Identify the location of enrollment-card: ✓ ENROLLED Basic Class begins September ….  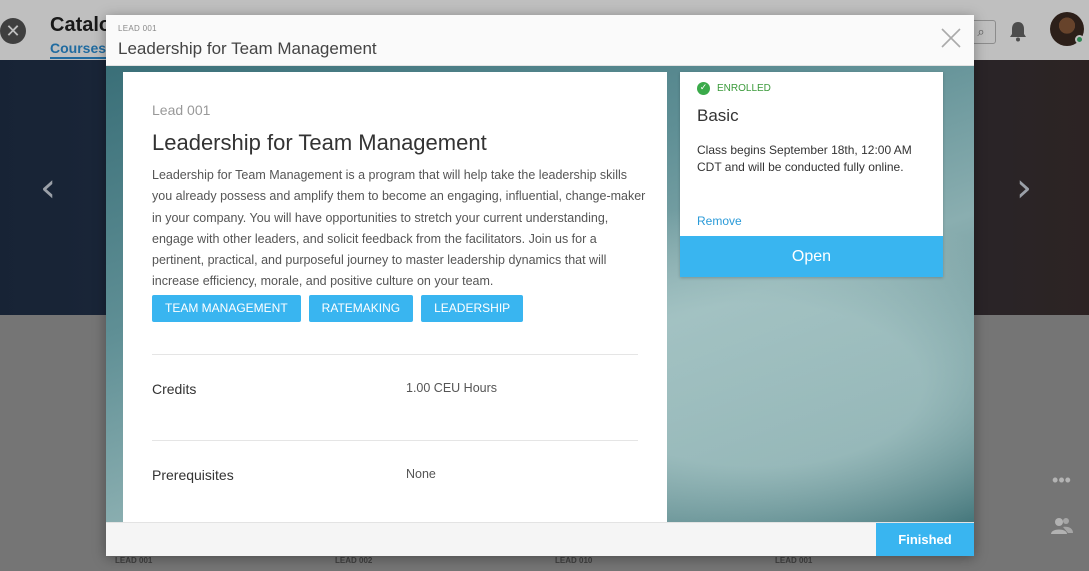
(811, 174).